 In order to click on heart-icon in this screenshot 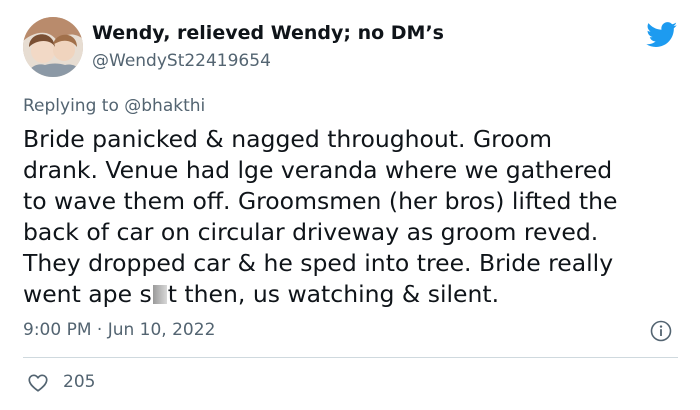, I will do `click(38, 383)`.